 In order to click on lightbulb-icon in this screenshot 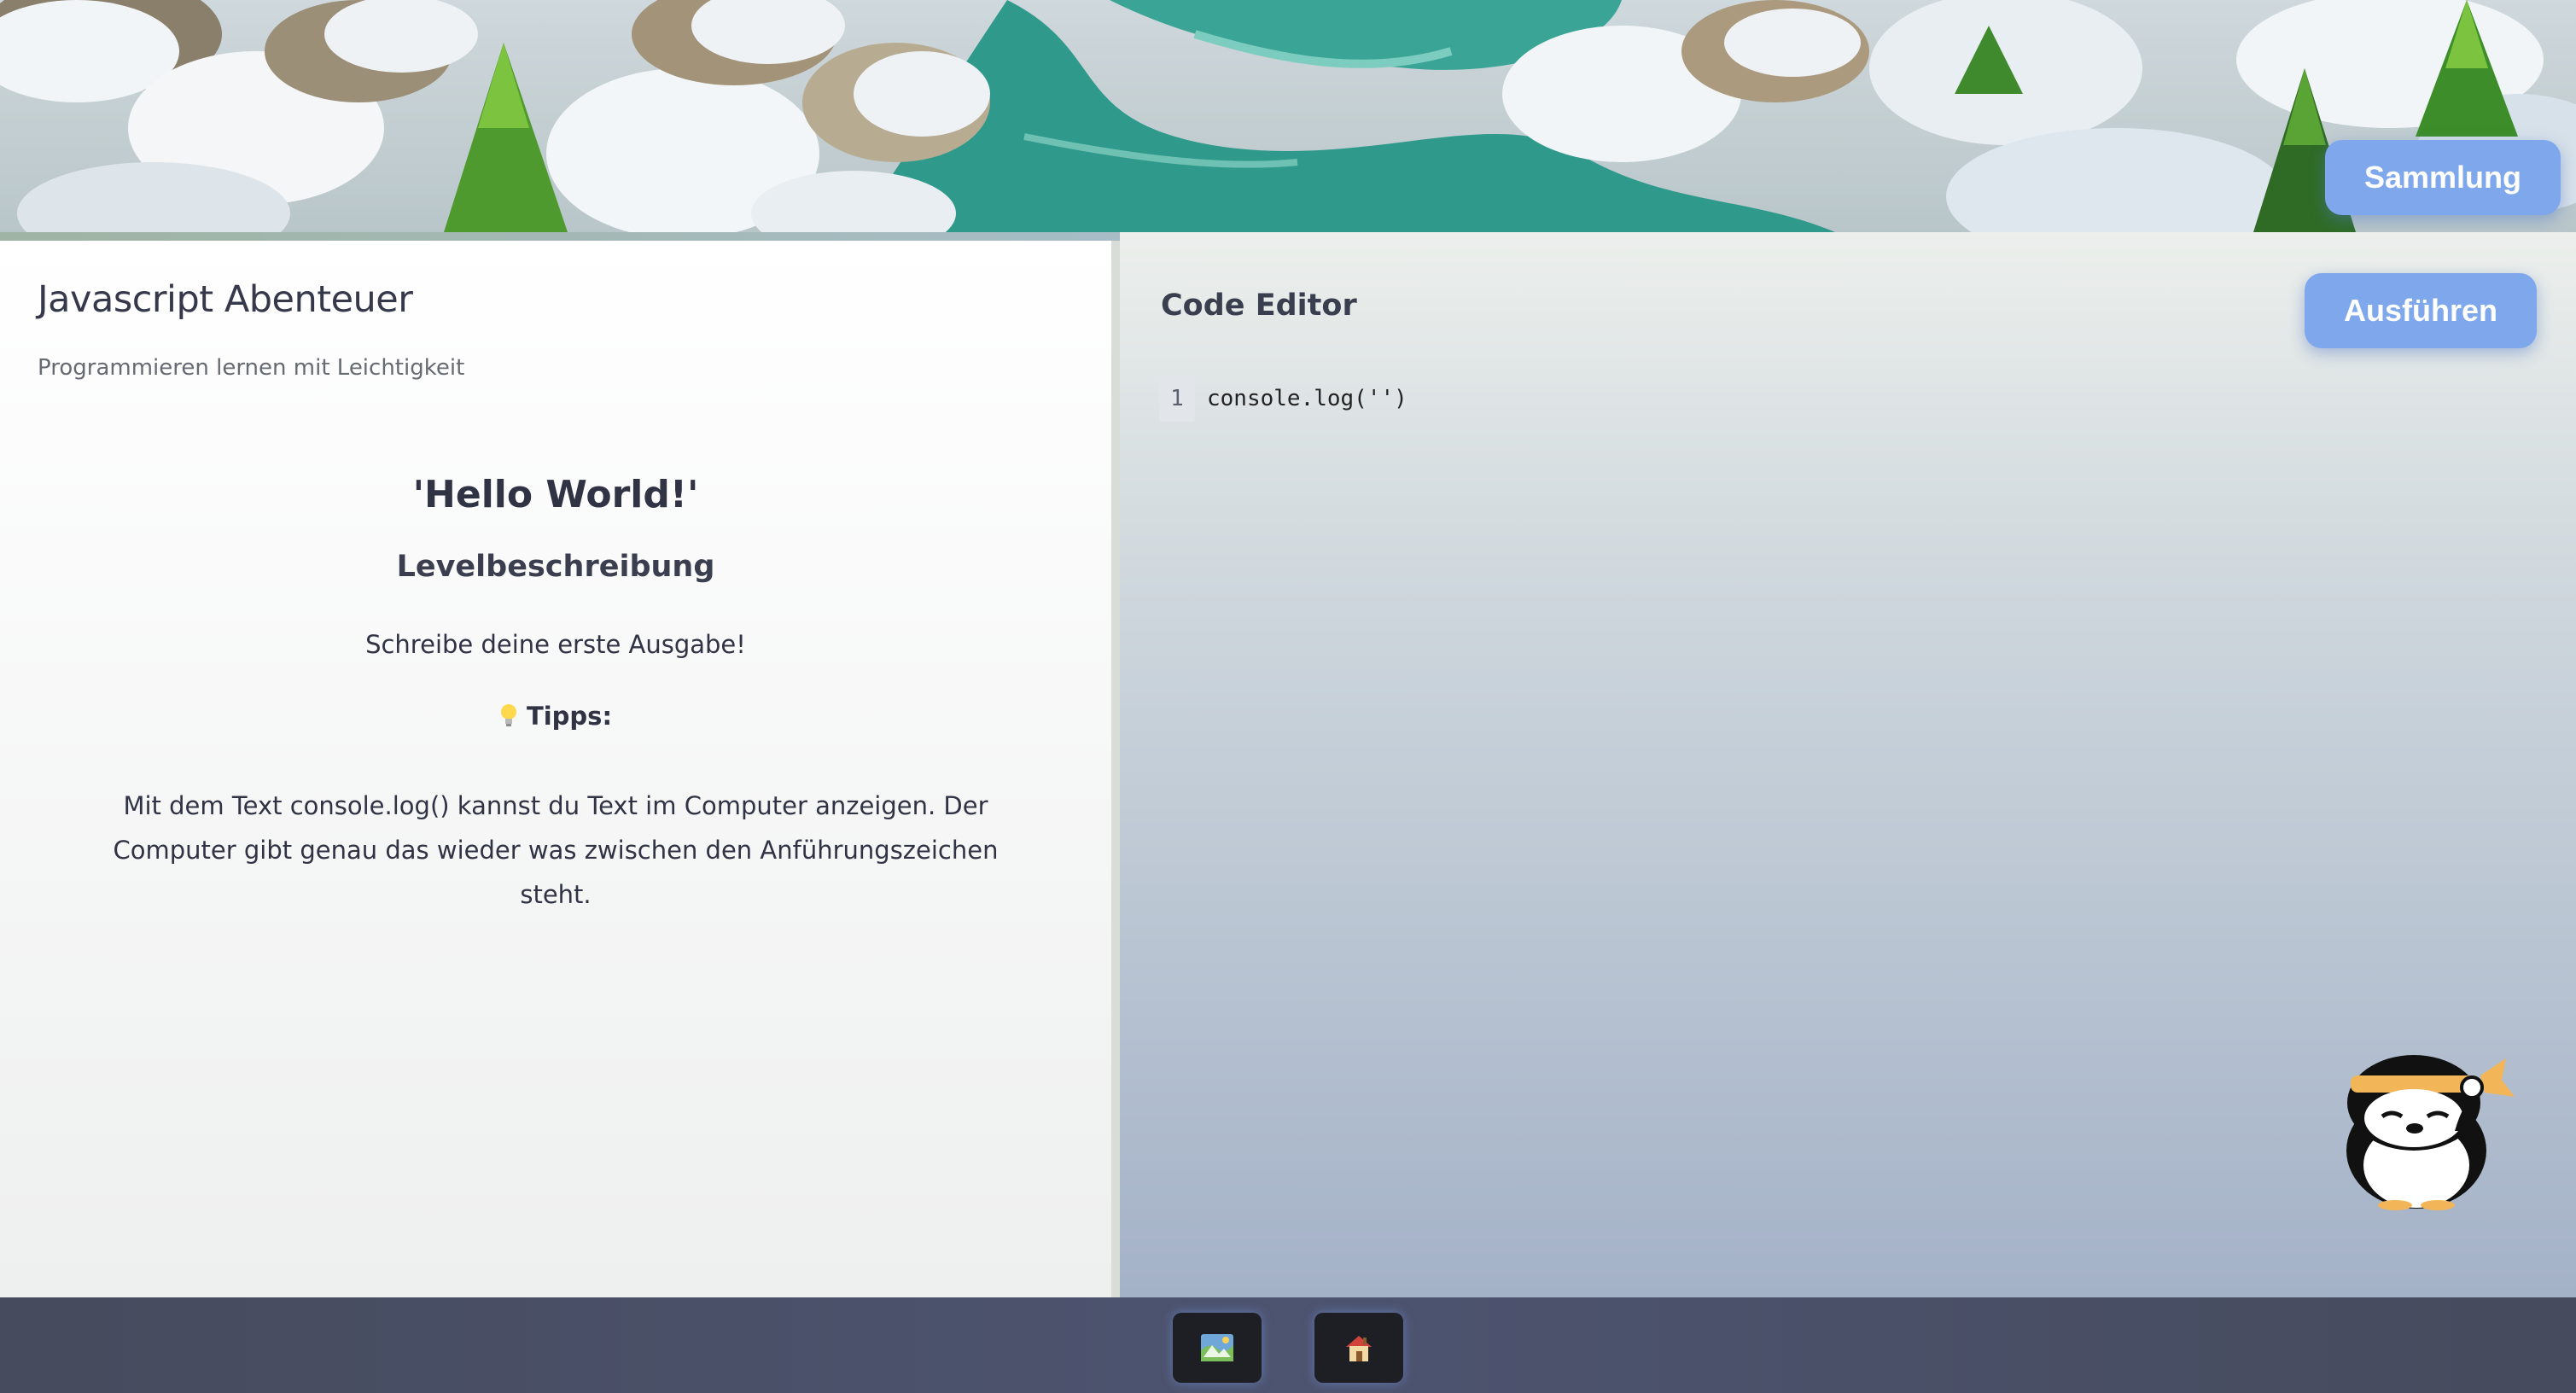, I will do `click(508, 715)`.